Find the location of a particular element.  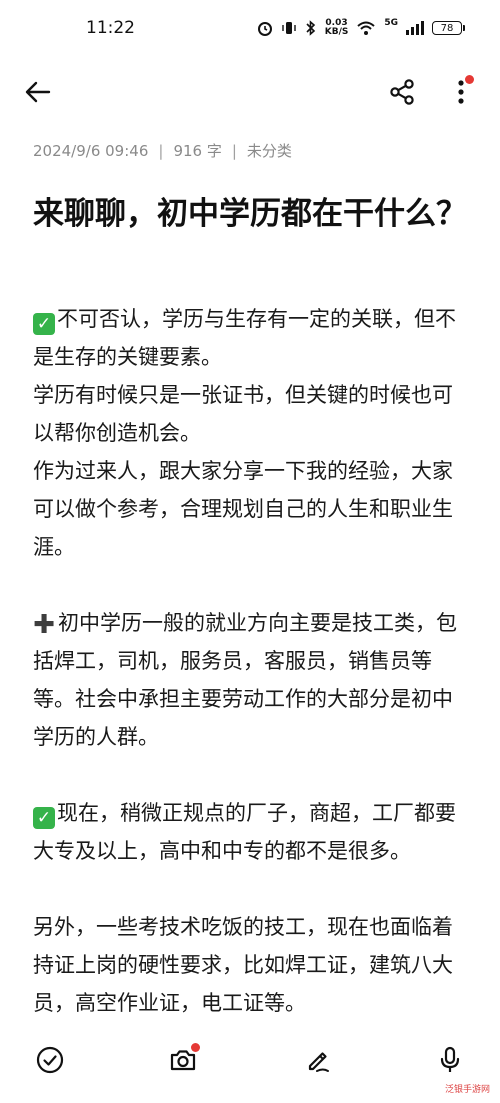

status-bar: 11:22 0.03 KB/S 5G 78 is located at coordinates (250, 28).